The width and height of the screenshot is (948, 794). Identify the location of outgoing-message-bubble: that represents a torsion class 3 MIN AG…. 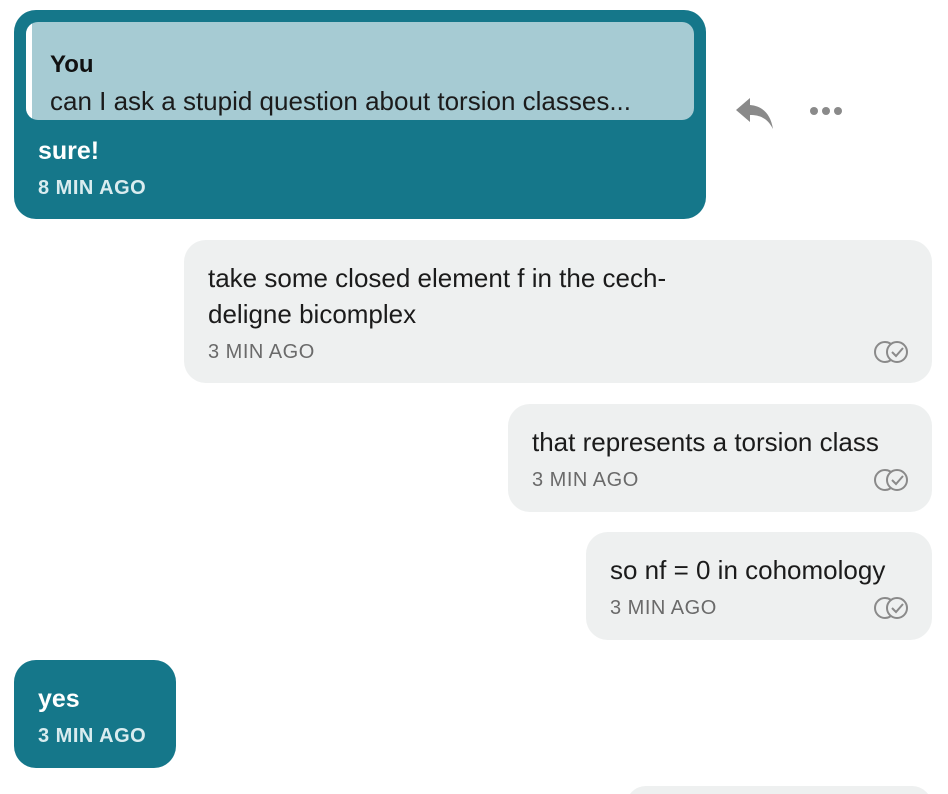
(720, 458).